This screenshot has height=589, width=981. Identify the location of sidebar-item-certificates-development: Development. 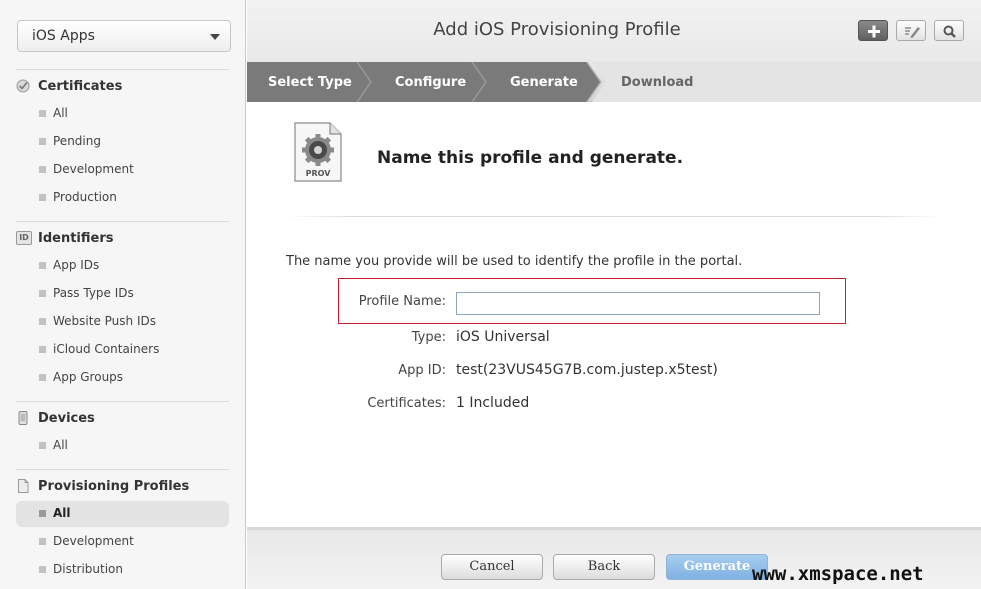
(122, 170).